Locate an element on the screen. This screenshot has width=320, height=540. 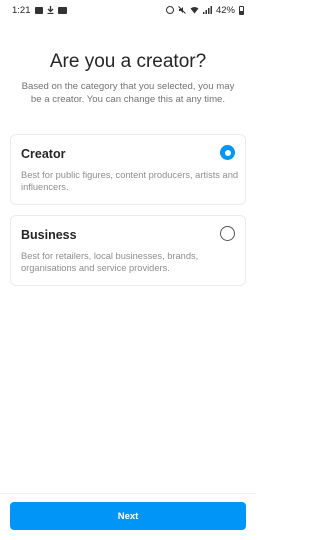
page-title: Are you a creator? is located at coordinates (128, 61).